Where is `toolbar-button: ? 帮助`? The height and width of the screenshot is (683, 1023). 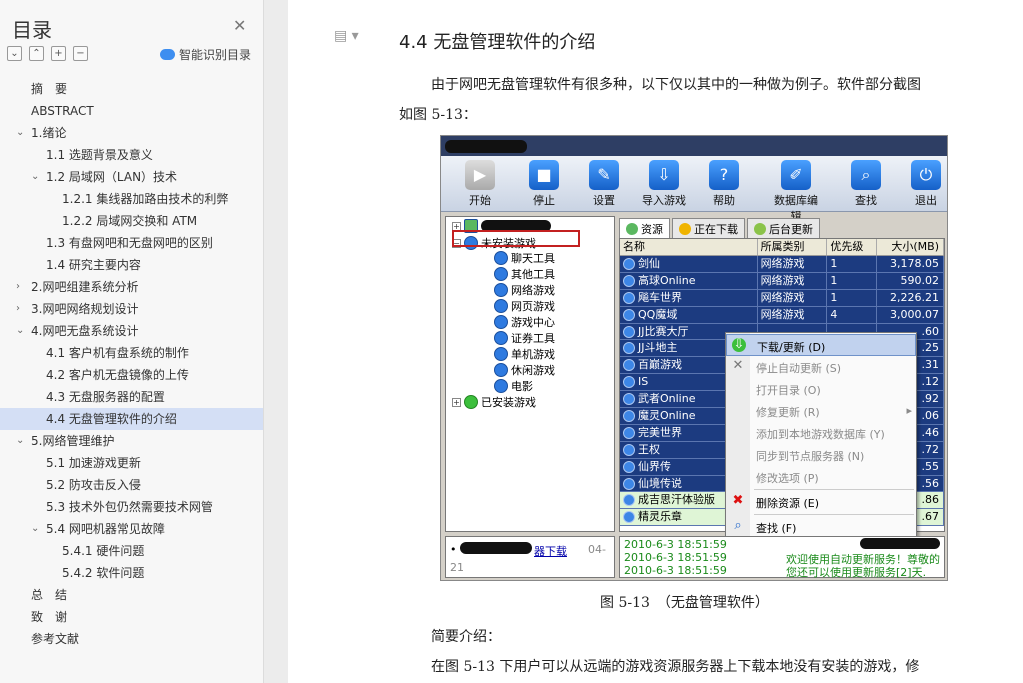
toolbar-button: ? 帮助 is located at coordinates (724, 184).